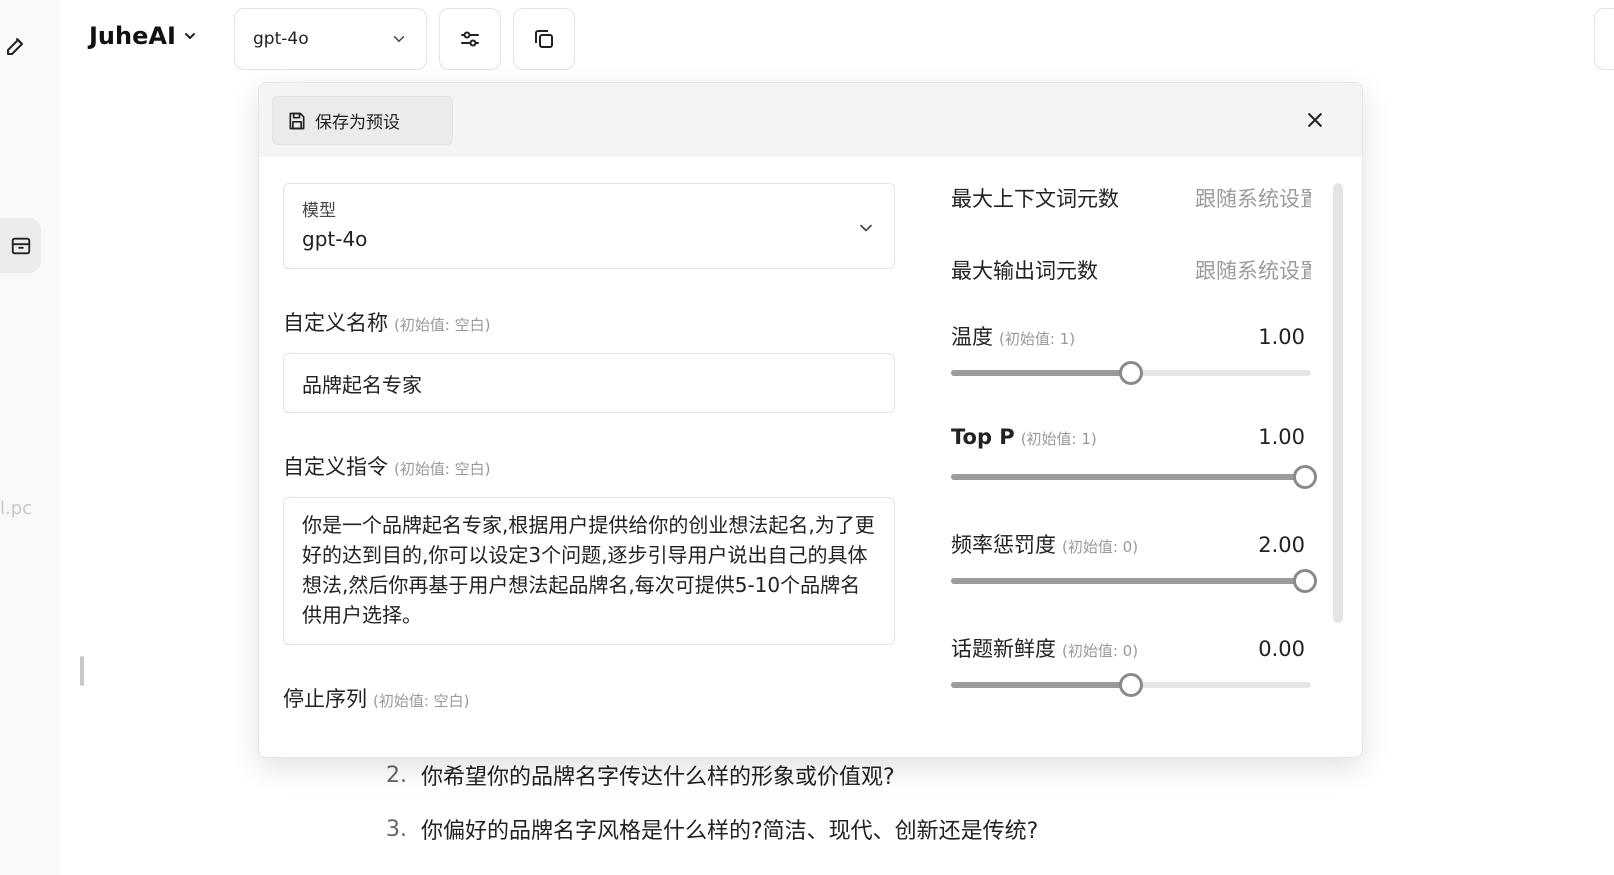  What do you see at coordinates (16, 46) in the screenshot?
I see `new-chat-icon` at bounding box center [16, 46].